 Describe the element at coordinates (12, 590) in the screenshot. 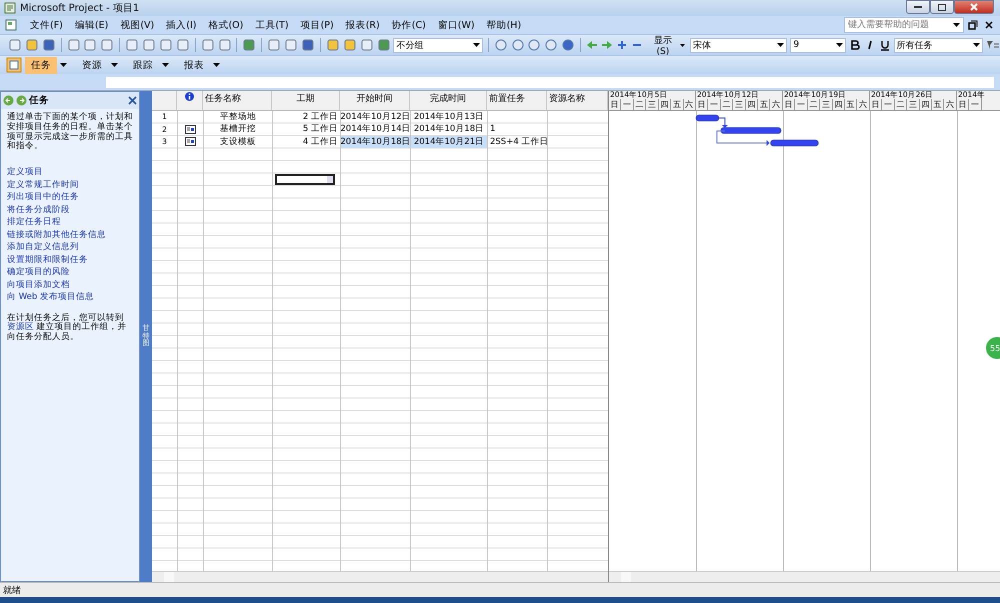

I see `status-text: 就绪` at that location.